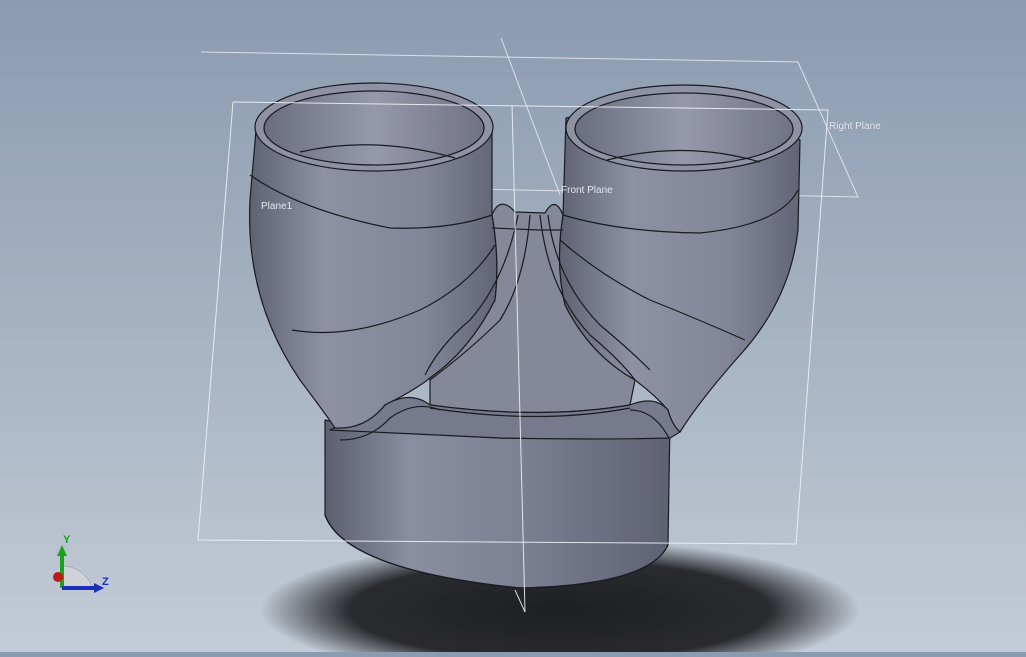  I want to click on triad-plane-disc, so click(77, 577).